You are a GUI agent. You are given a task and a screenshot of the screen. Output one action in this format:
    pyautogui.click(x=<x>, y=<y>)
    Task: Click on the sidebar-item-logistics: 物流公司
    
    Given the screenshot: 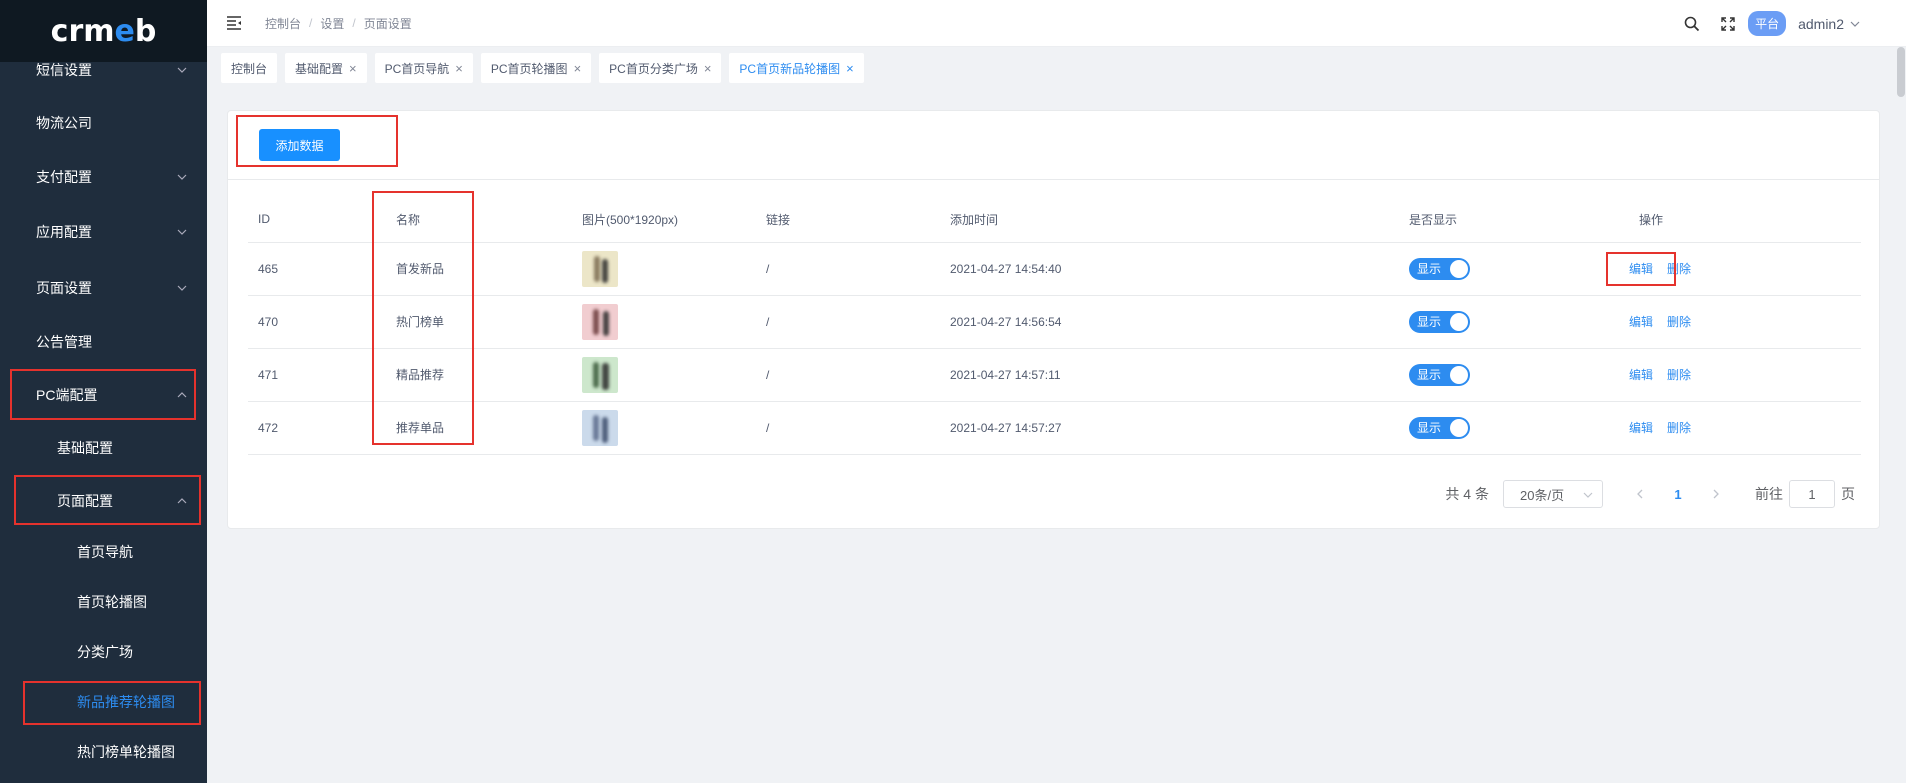 What is the action you would take?
    pyautogui.click(x=103, y=122)
    